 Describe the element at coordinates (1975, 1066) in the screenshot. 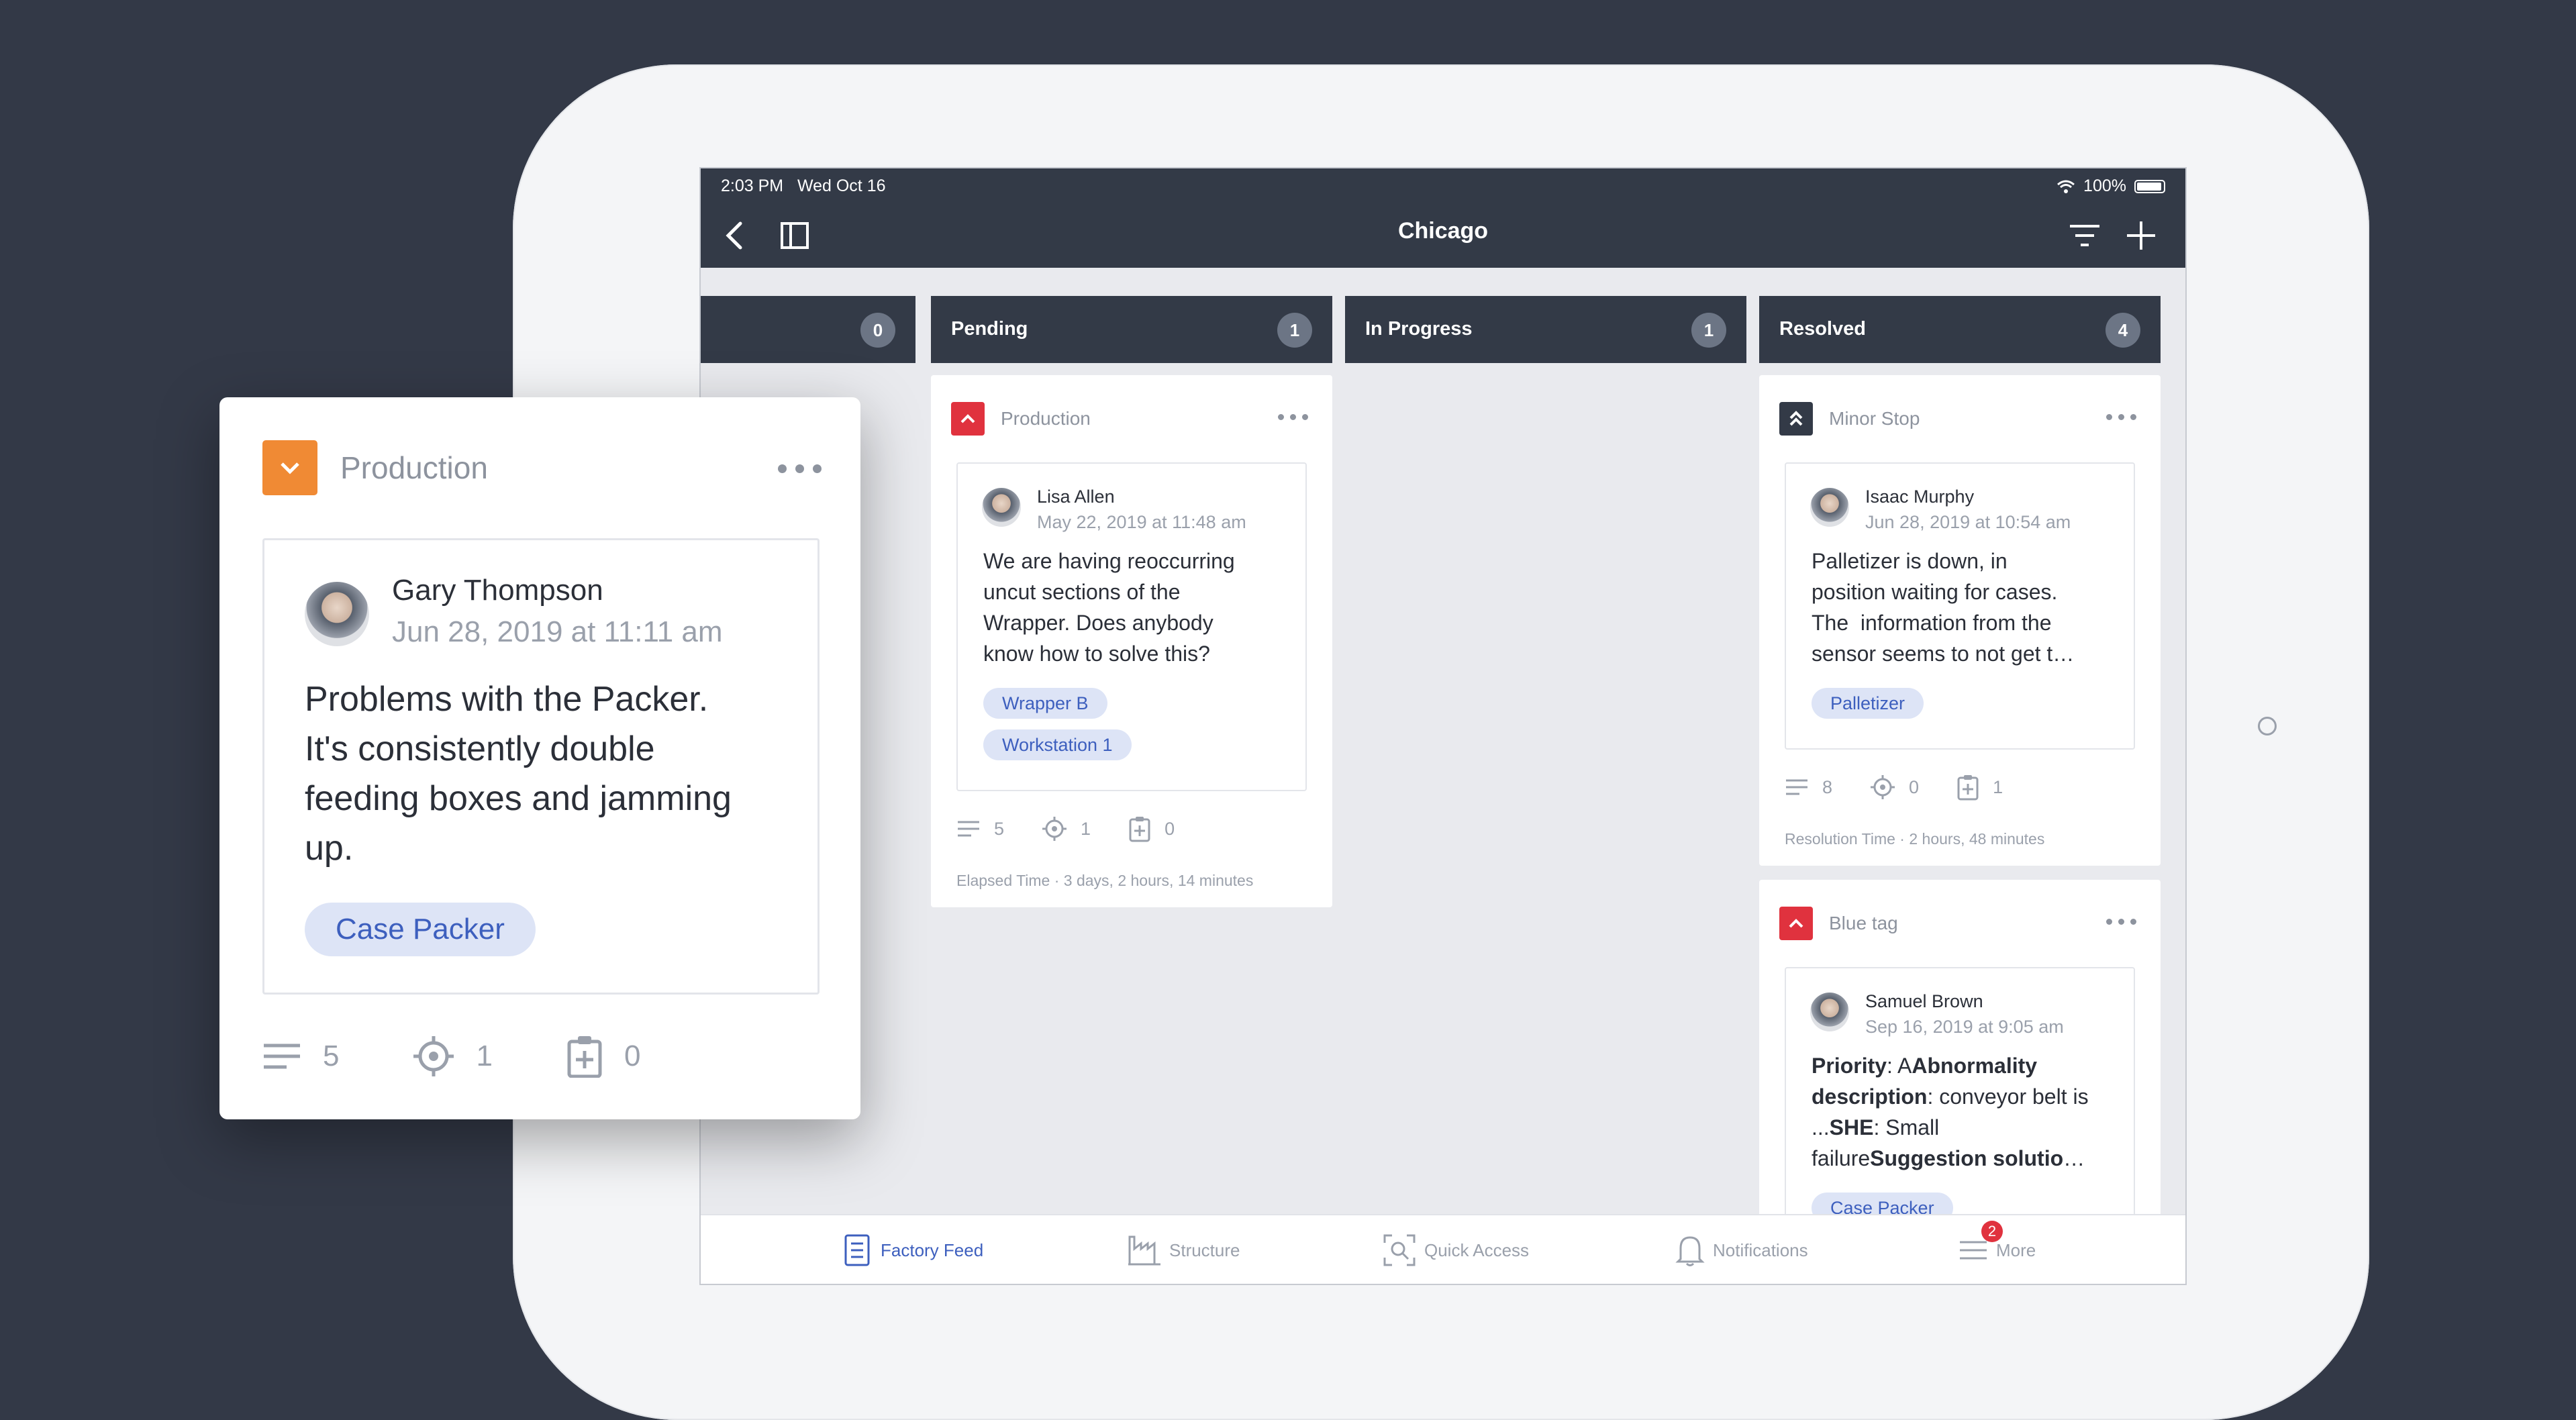

I see `bold-text: Abnormality` at that location.